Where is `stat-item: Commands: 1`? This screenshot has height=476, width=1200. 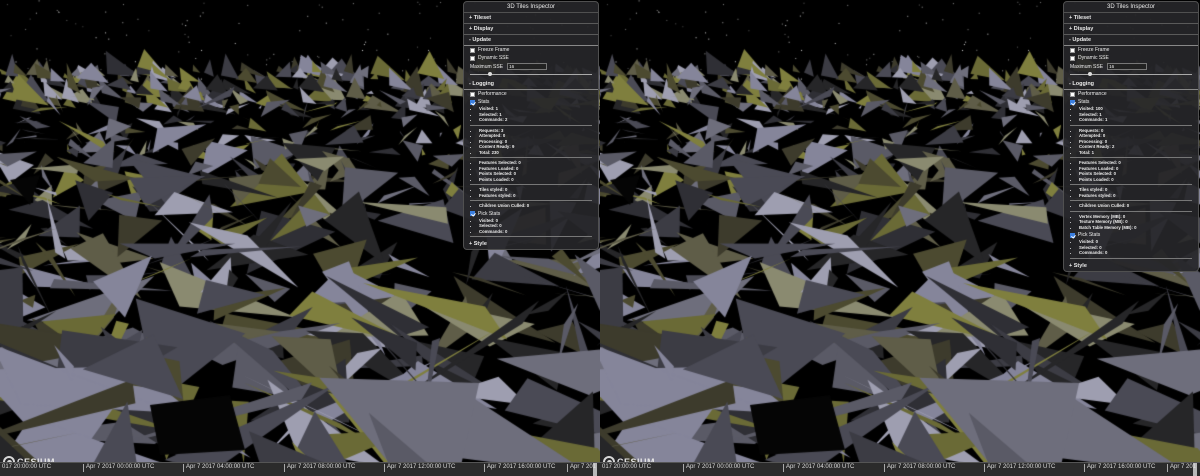
stat-item: Commands: 1 is located at coordinates (1138, 120).